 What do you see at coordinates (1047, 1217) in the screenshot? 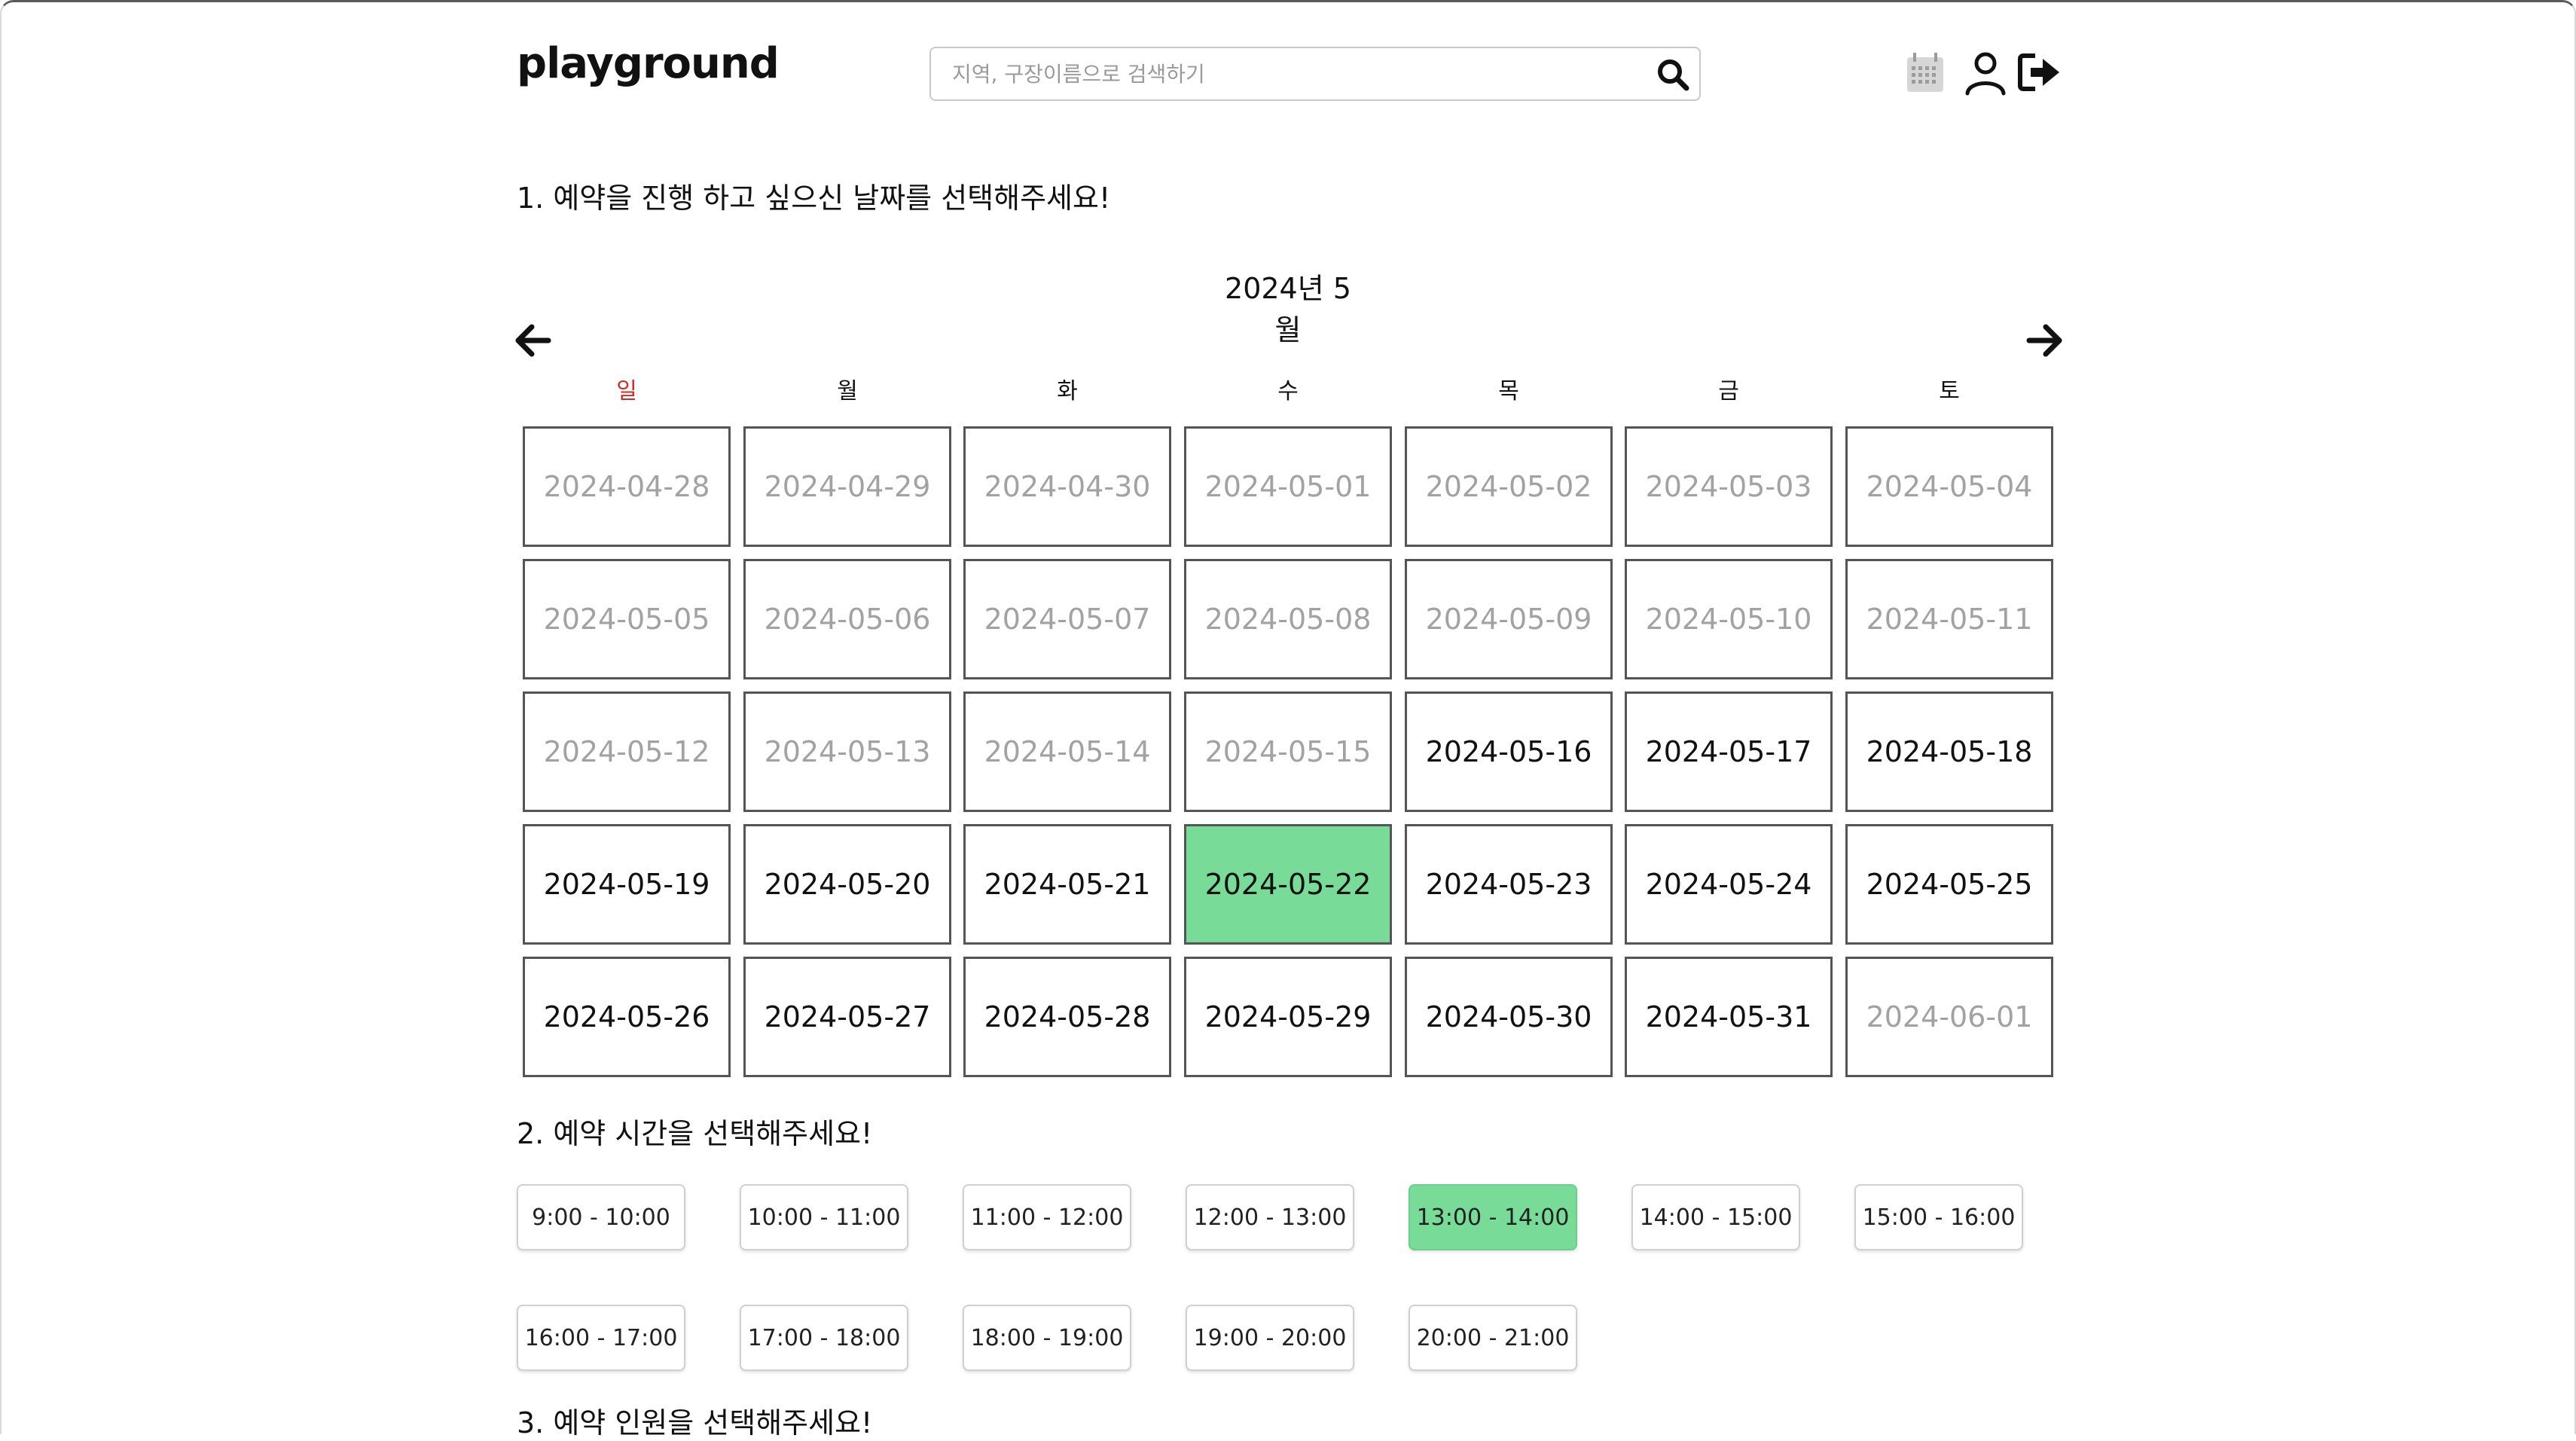
I see `time-slot-button: 11:00 - 12:00` at bounding box center [1047, 1217].